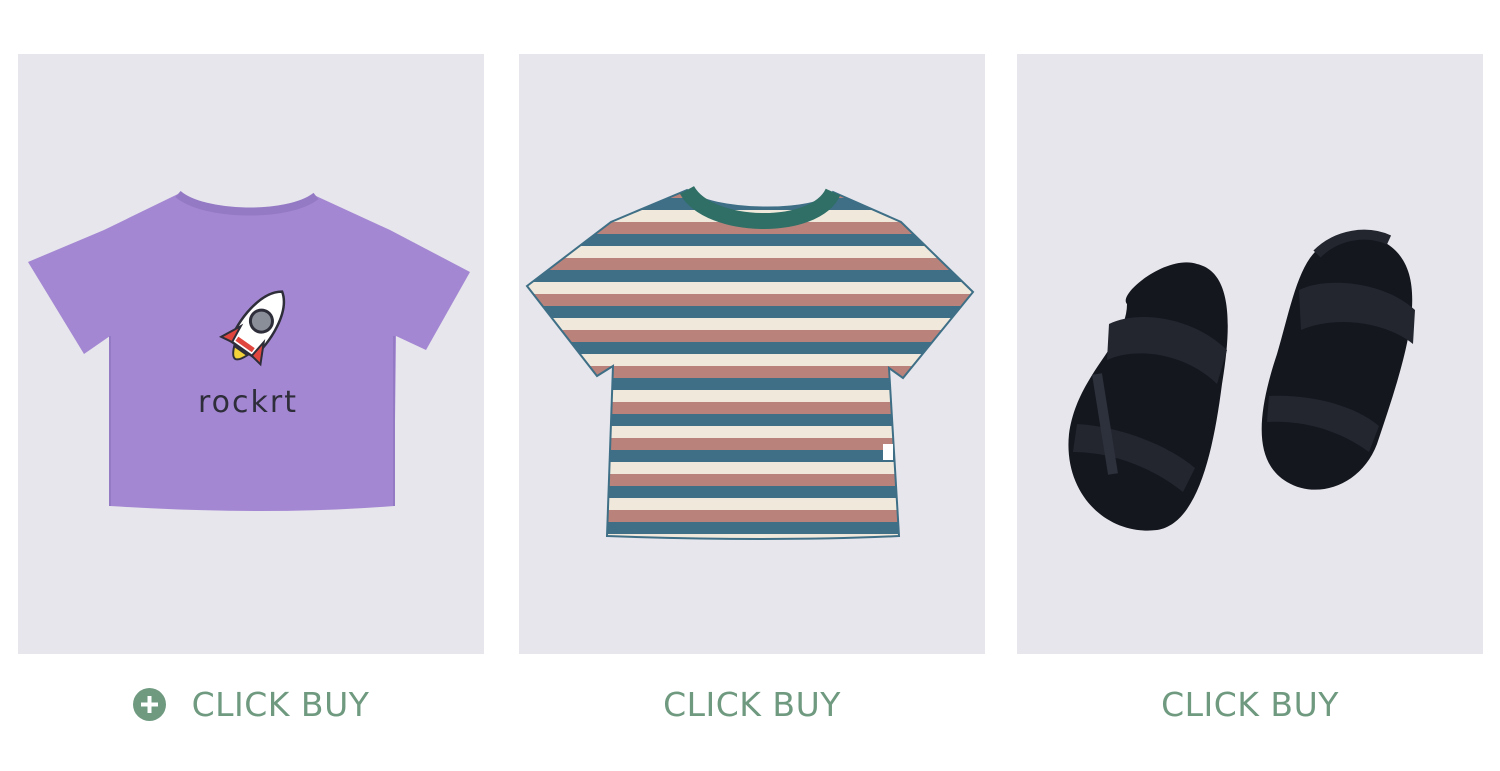 This screenshot has width=1500, height=771. I want to click on sandals-image, so click(1241, 380).